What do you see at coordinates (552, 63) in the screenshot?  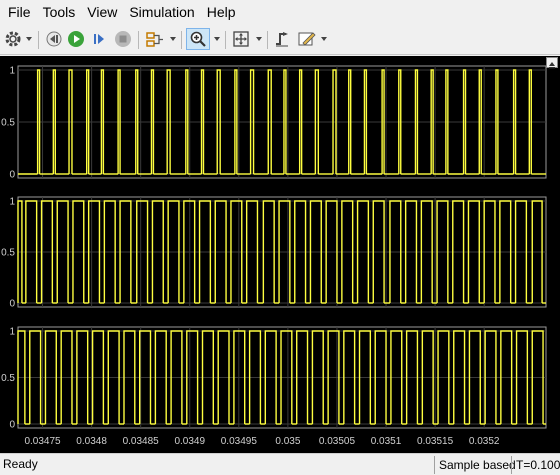 I see `undock-icon` at bounding box center [552, 63].